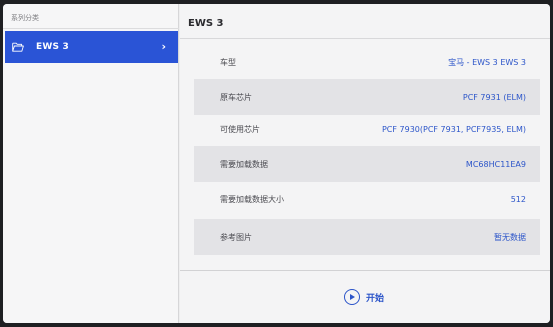  What do you see at coordinates (375, 298) in the screenshot?
I see `start-button-label: 开始` at bounding box center [375, 298].